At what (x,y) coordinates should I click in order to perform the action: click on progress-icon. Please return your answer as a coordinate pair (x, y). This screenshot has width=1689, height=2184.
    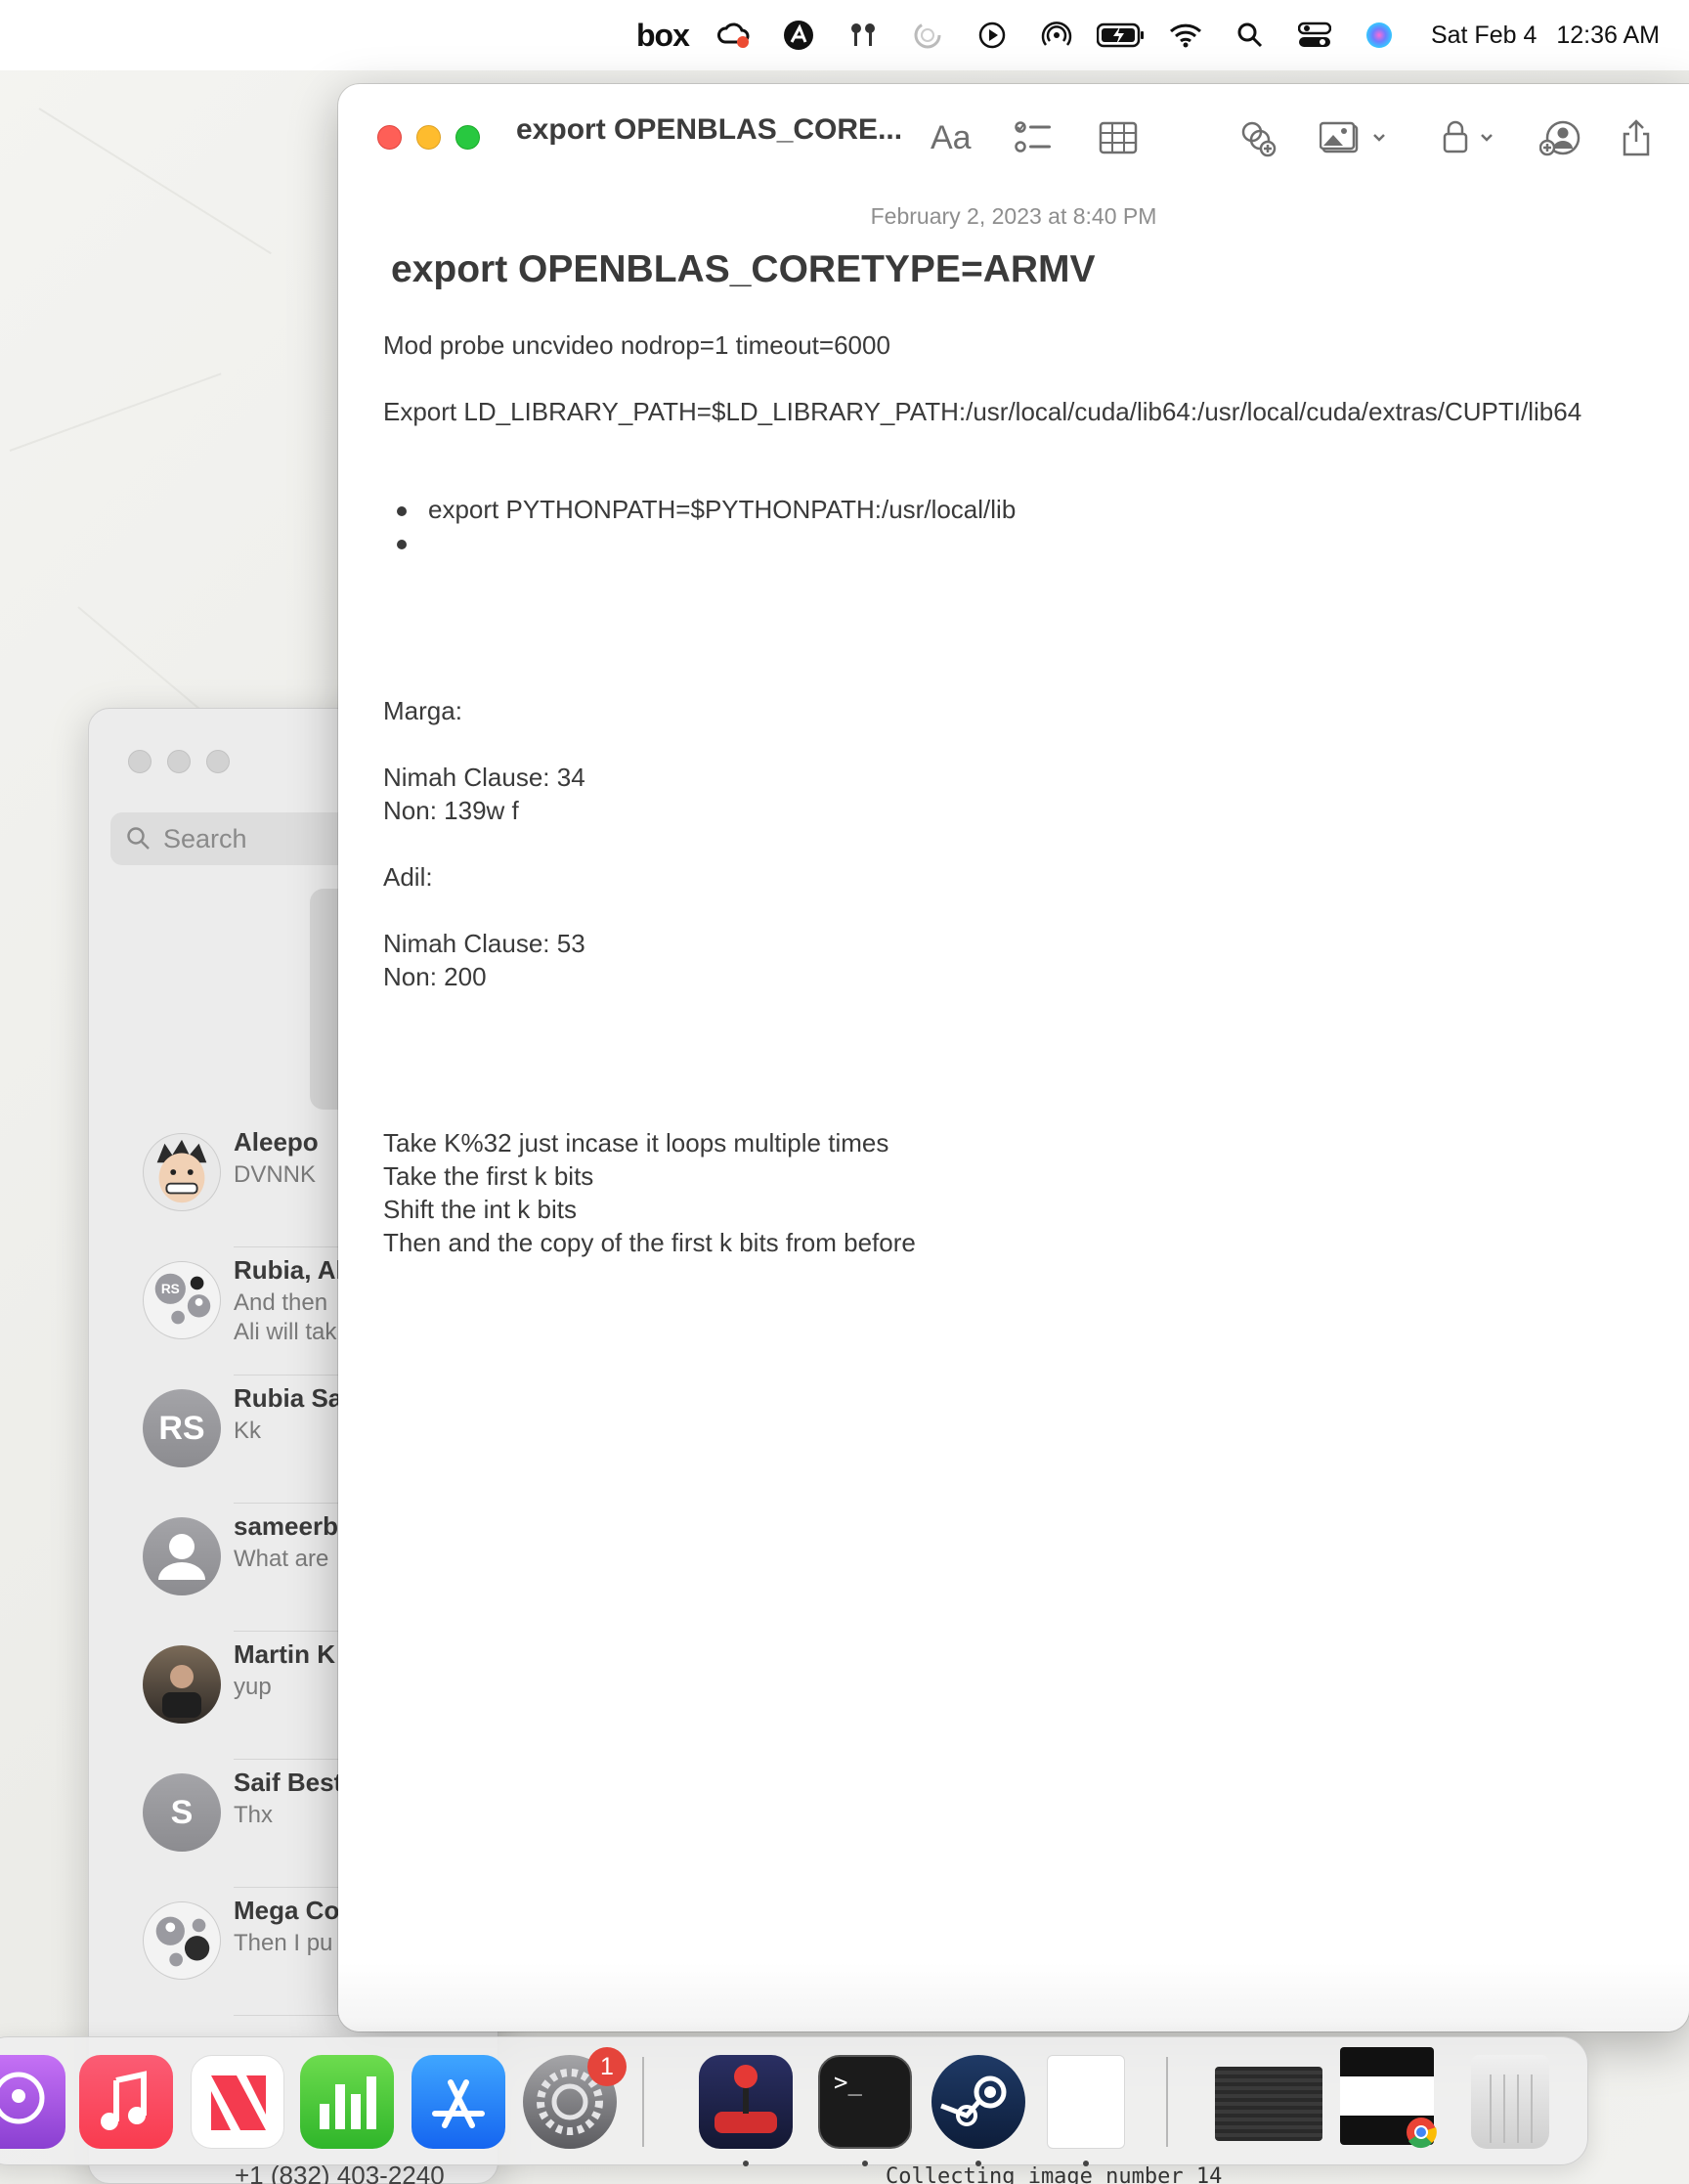
    Looking at the image, I should click on (928, 35).